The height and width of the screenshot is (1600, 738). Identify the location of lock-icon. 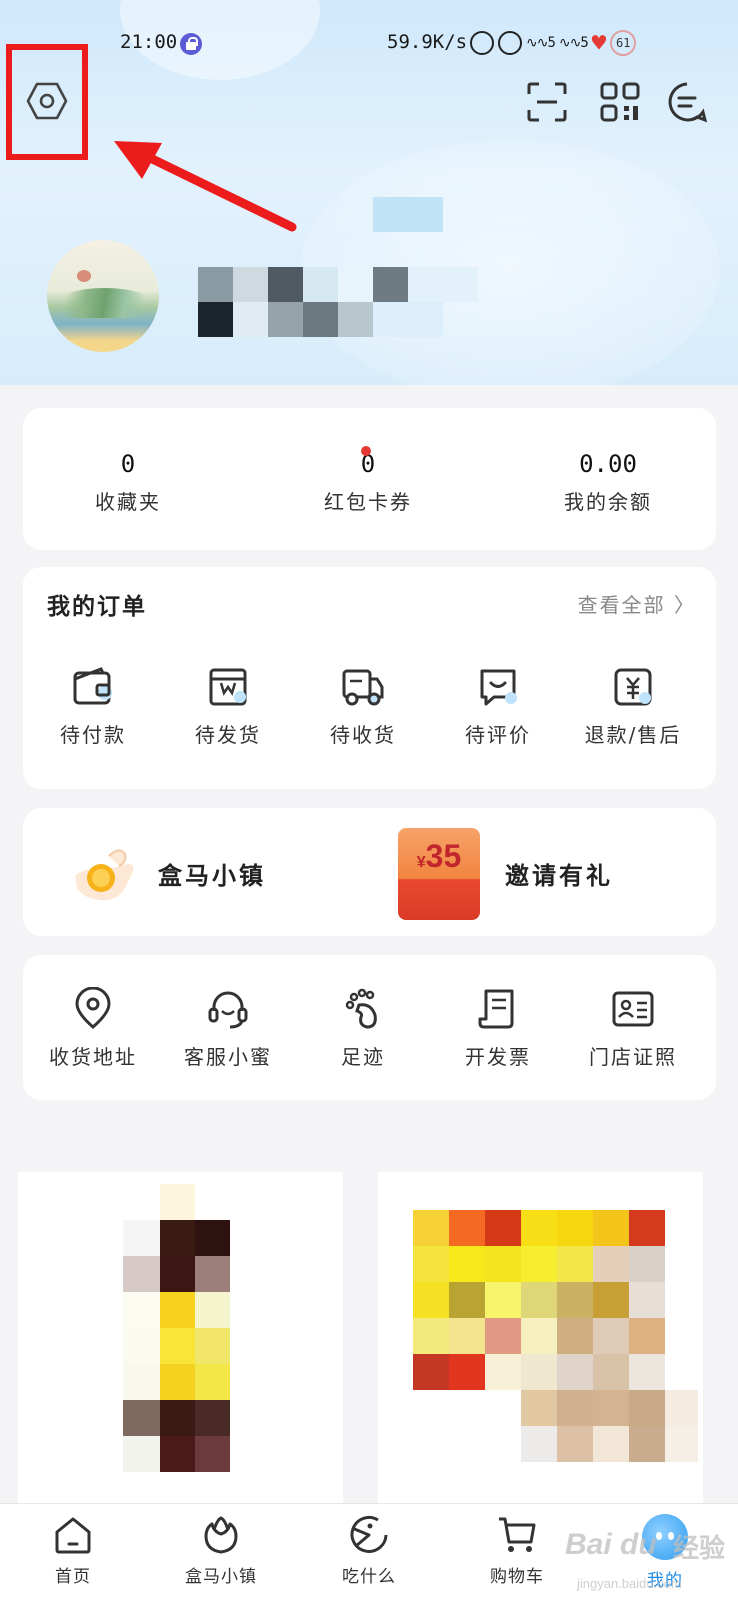
(191, 44).